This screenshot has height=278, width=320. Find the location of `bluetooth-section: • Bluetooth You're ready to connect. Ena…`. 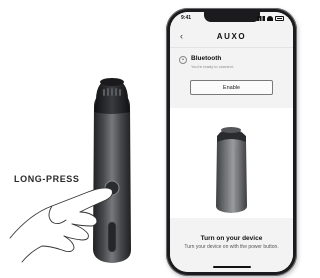

bluetooth-section: • Bluetooth You're ready to connect. Ena… is located at coordinates (231, 78).